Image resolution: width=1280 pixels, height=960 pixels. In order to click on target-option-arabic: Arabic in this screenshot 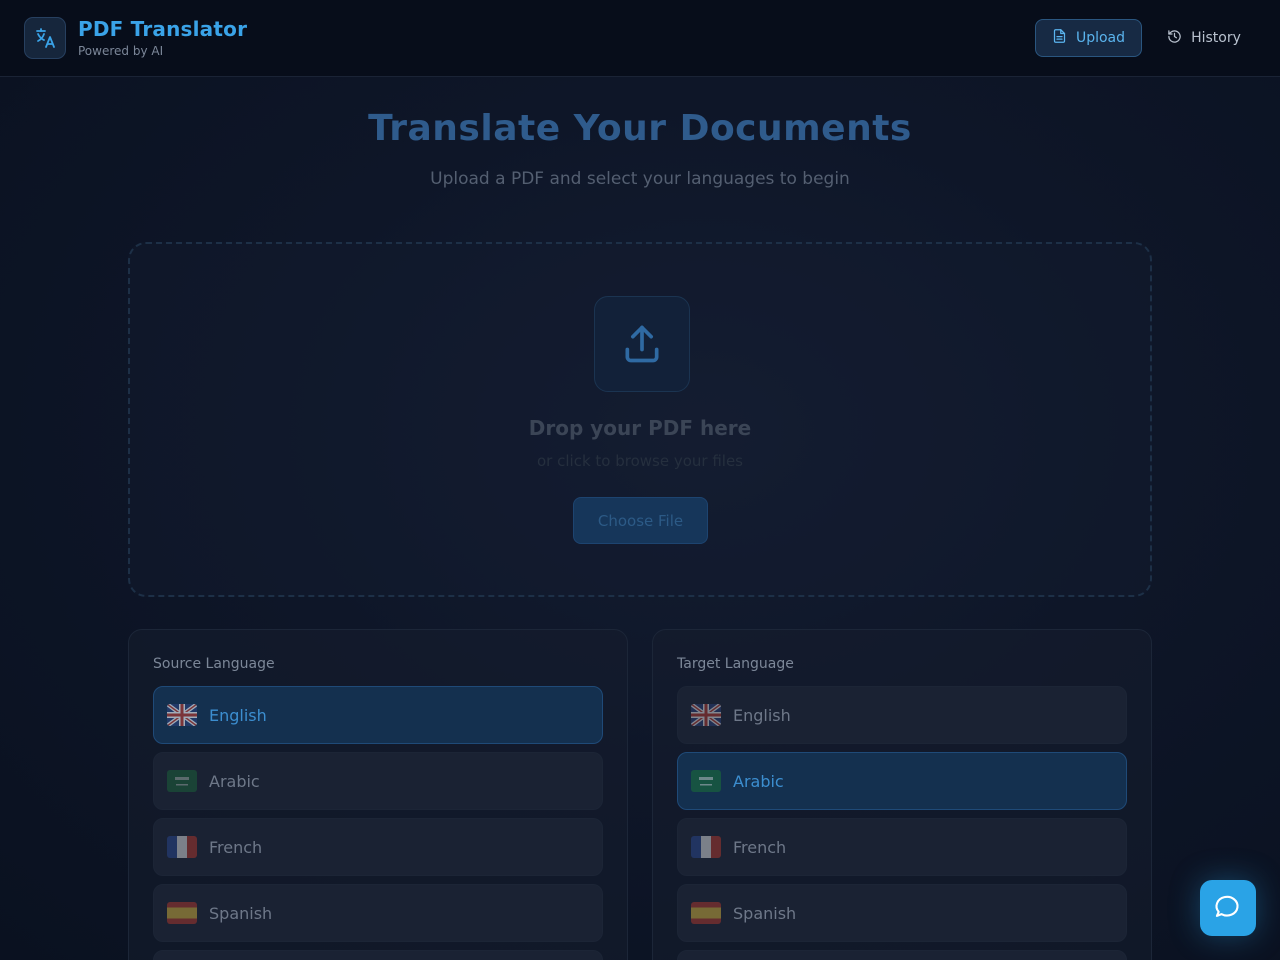, I will do `click(902, 781)`.